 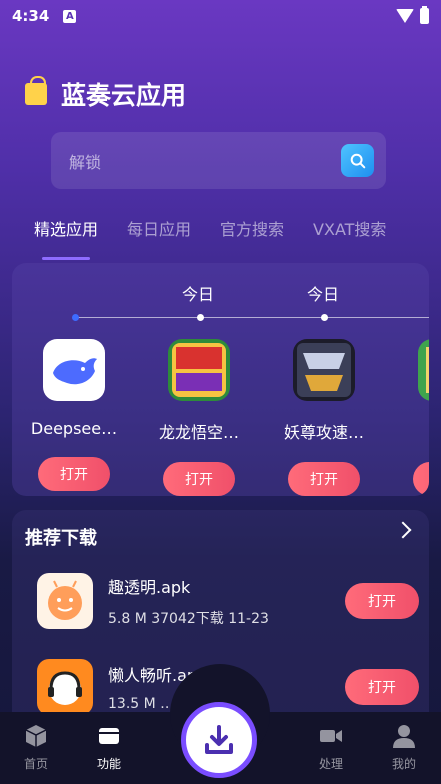 I want to click on featured-app-item: 龙龙悟空… 打开, so click(x=199, y=417).